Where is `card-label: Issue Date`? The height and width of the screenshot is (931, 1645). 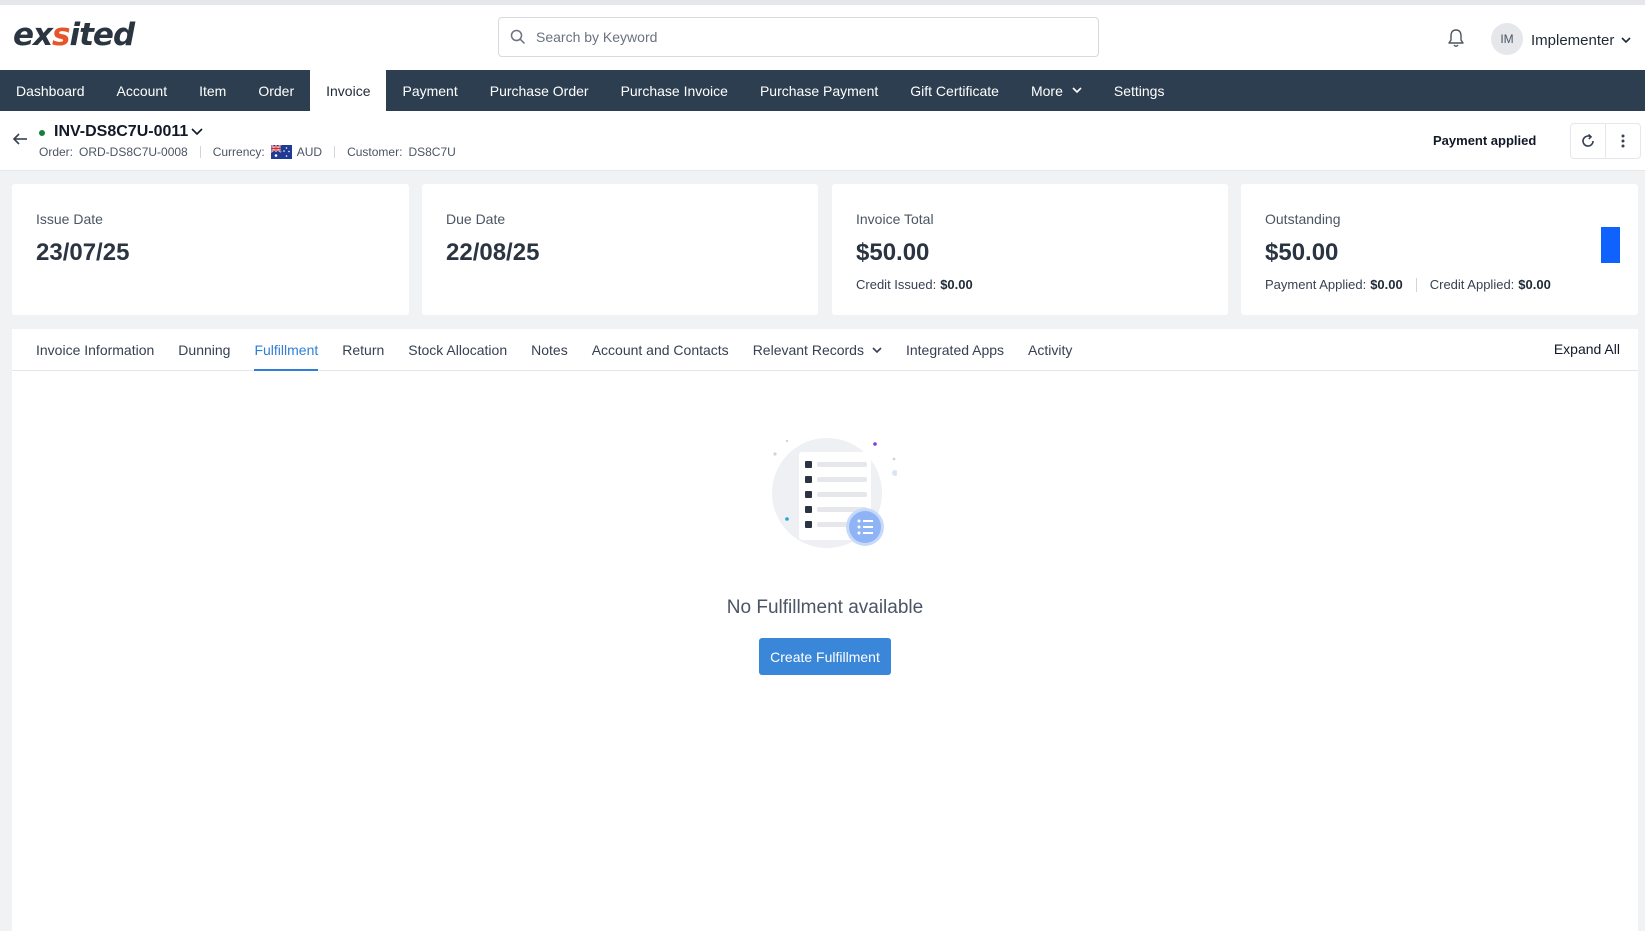 card-label: Issue Date is located at coordinates (69, 219).